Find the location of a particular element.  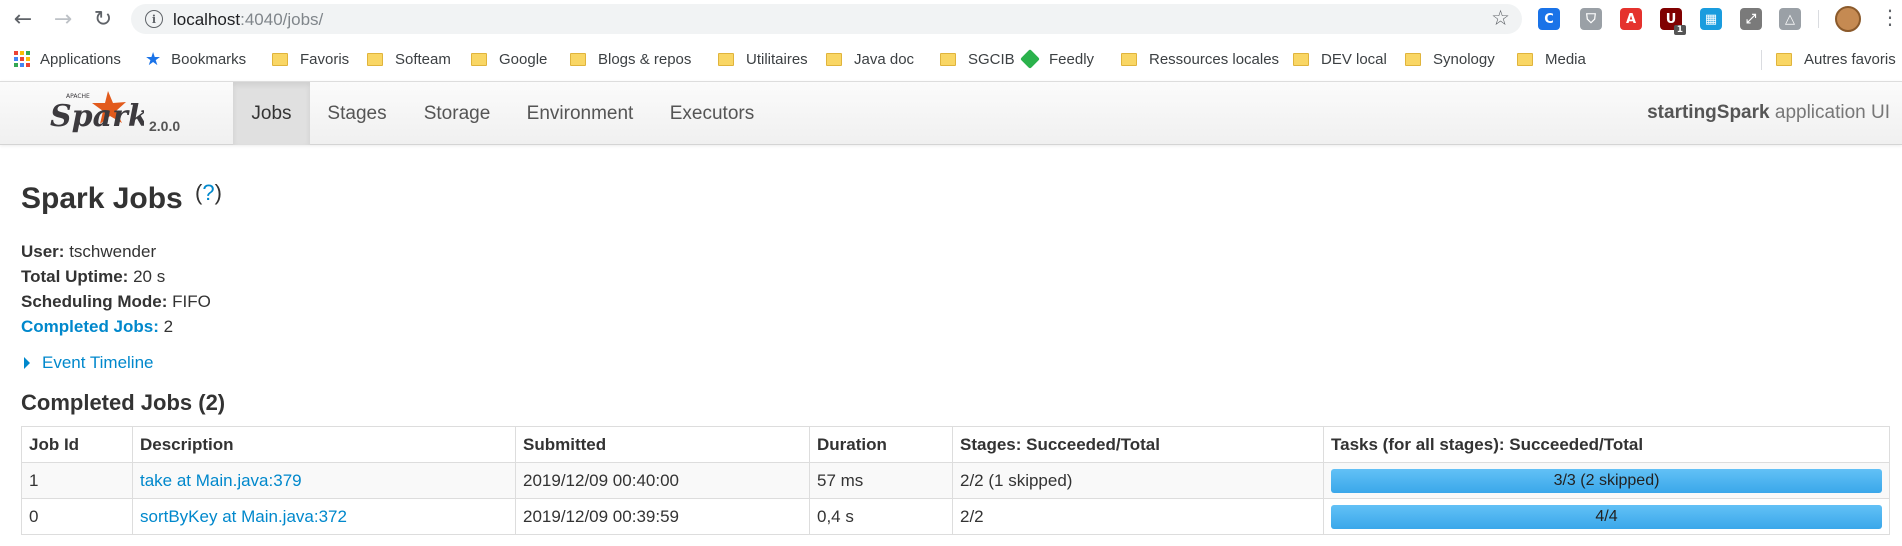

bookmark-item: Media is located at coordinates (1551, 59).